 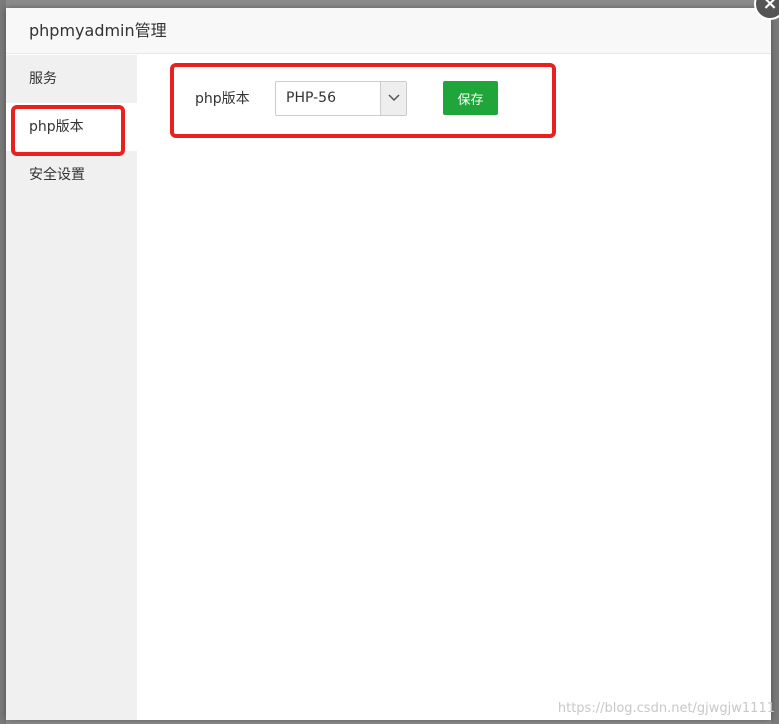 What do you see at coordinates (56, 127) in the screenshot?
I see `sidebar-item-label: php版本` at bounding box center [56, 127].